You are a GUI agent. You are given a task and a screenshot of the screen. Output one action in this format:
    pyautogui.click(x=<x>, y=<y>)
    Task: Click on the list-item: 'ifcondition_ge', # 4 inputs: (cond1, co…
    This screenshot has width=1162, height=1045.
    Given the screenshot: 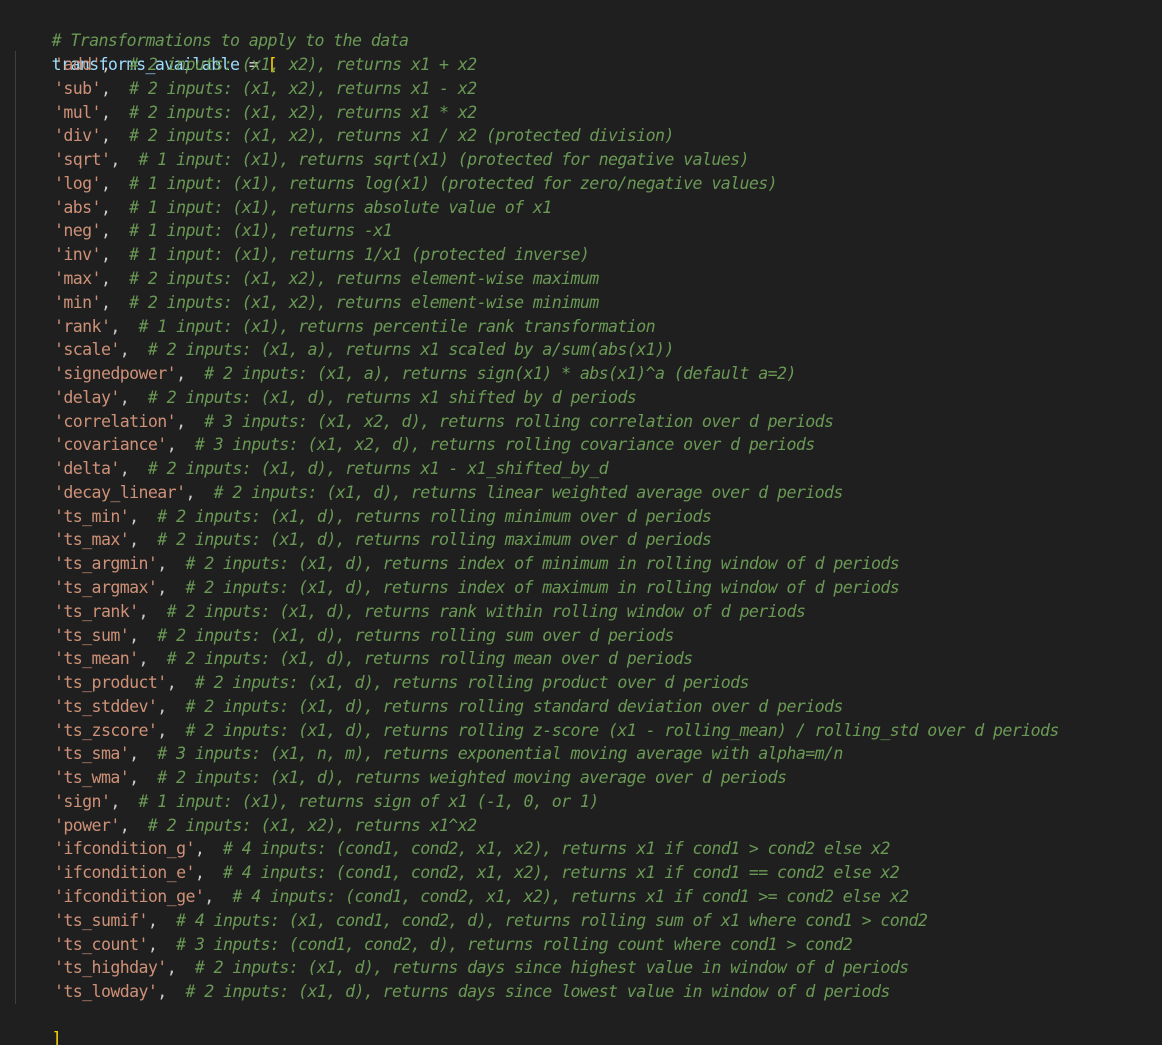 What is the action you would take?
    pyautogui.click(x=481, y=897)
    